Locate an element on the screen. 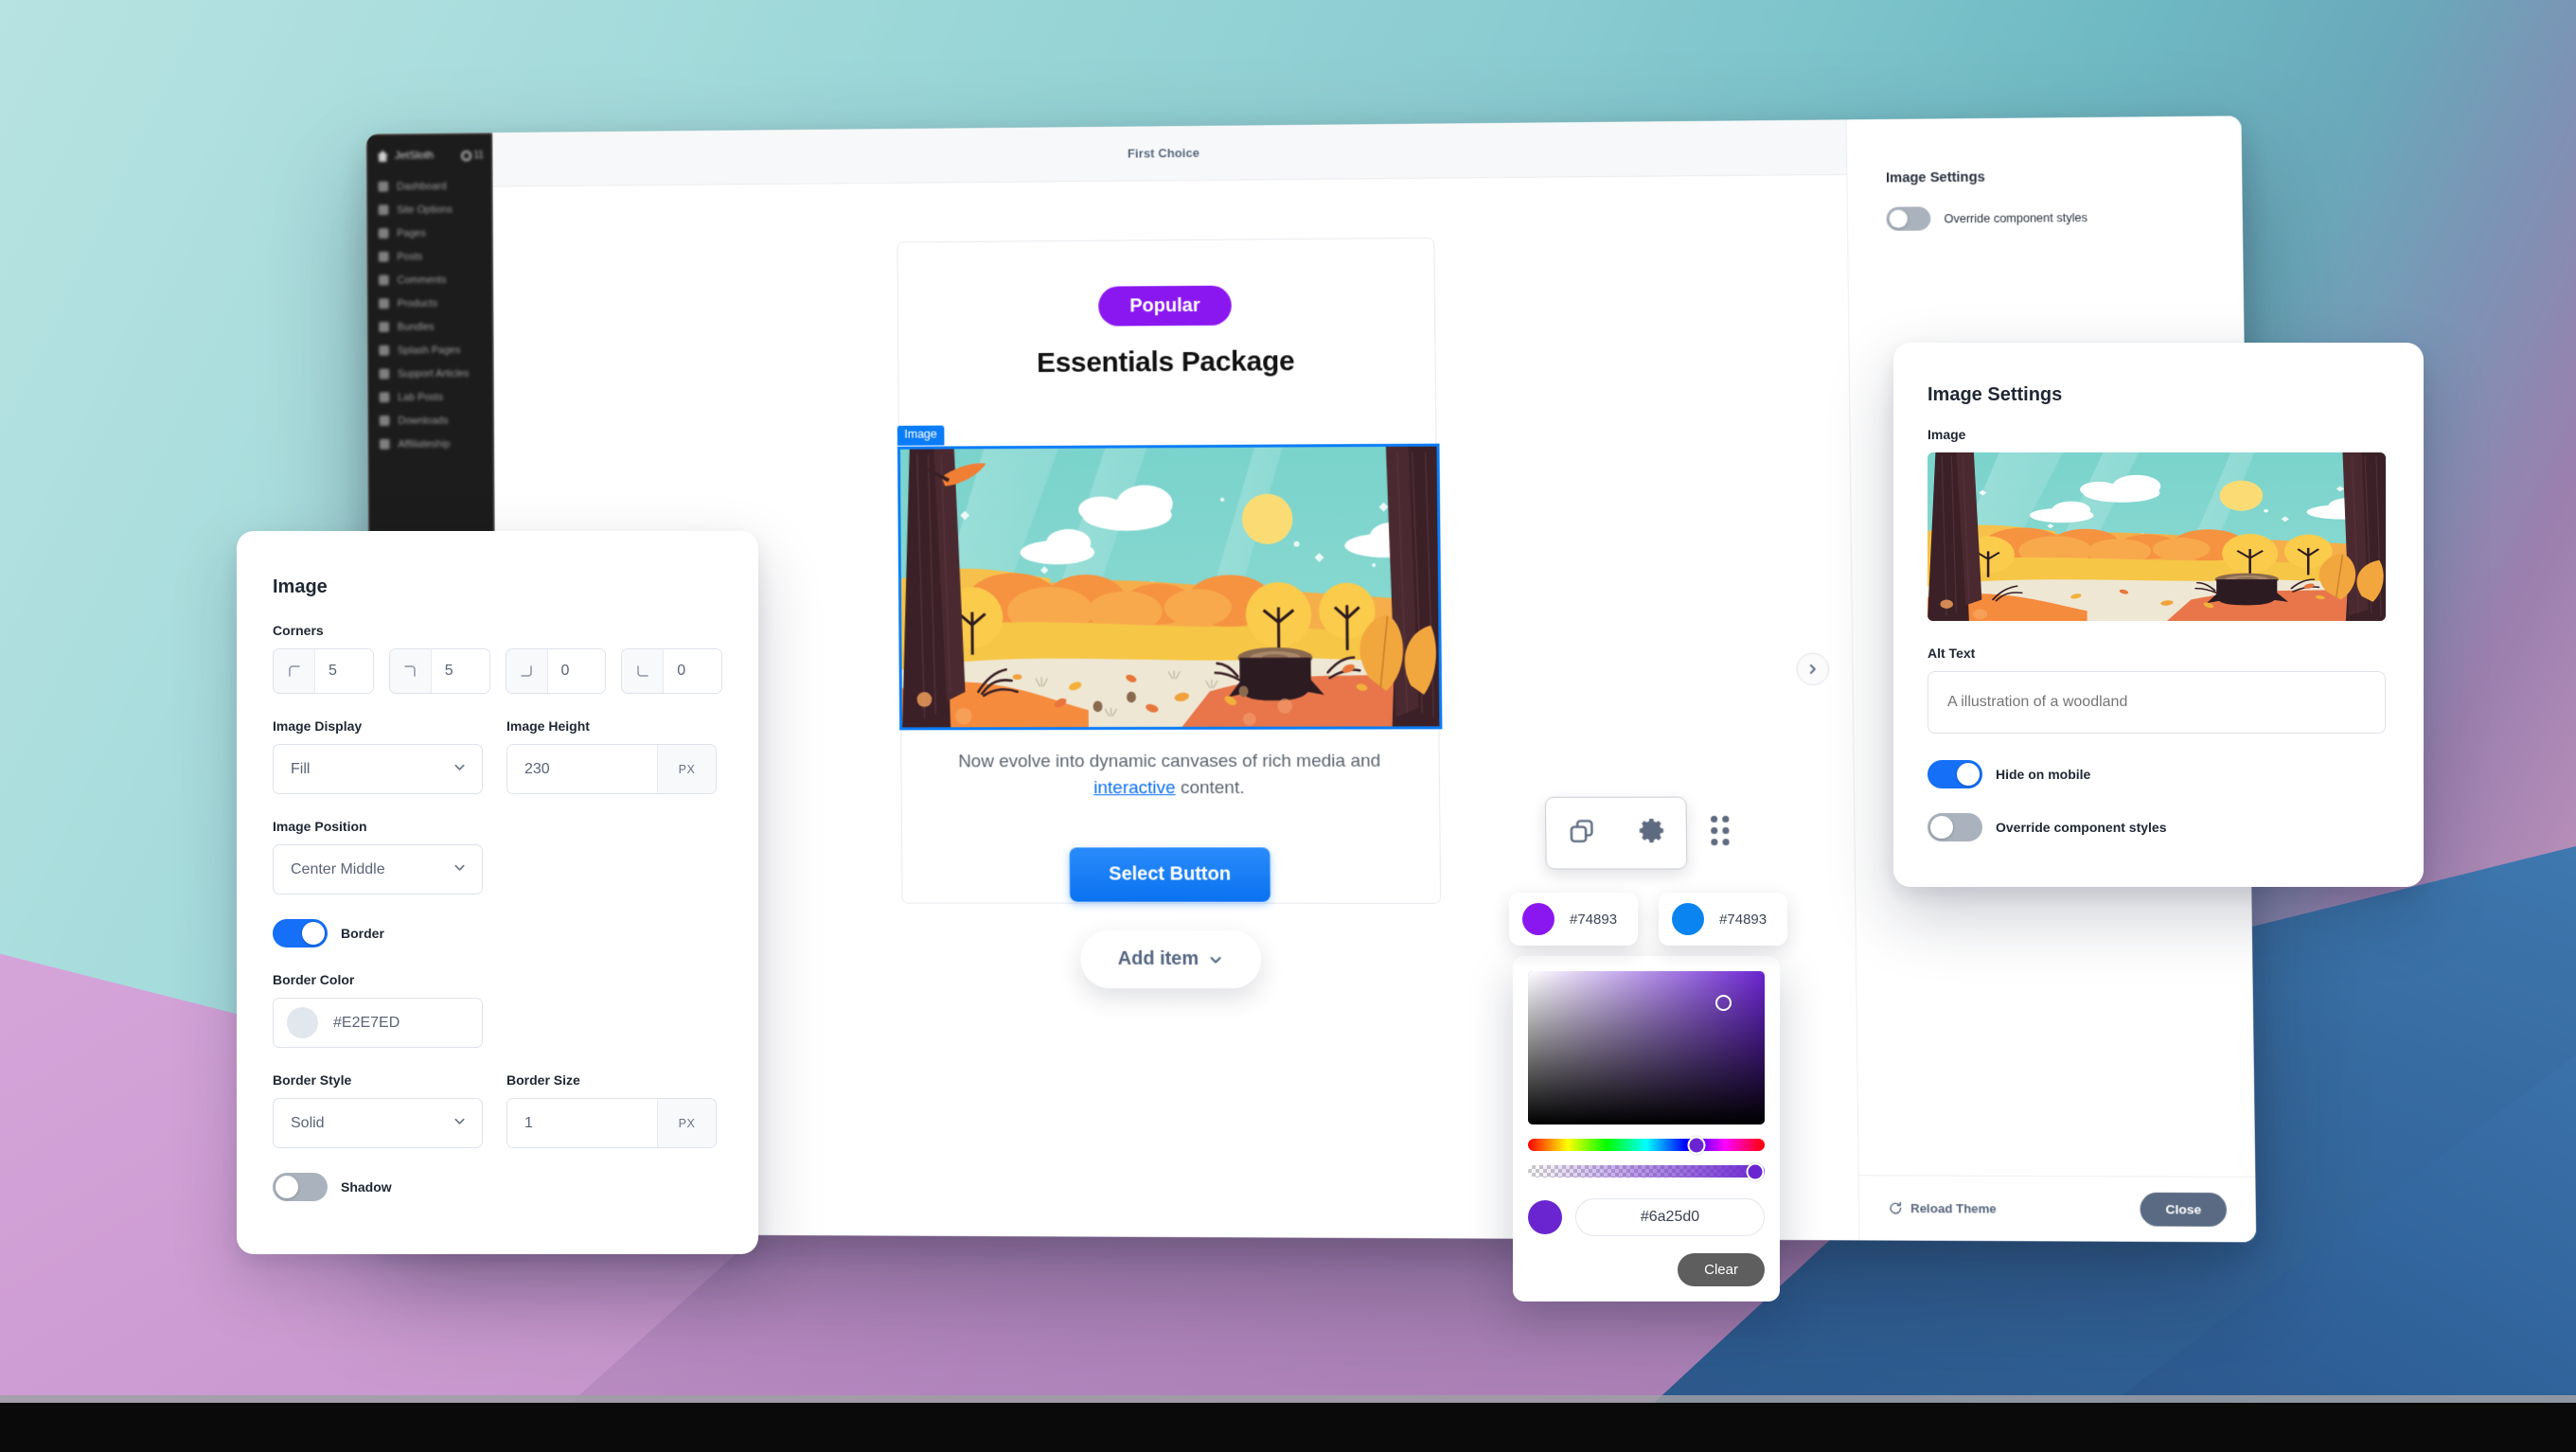 This screenshot has height=1452, width=2576. image-height-input is located at coordinates (582, 769).